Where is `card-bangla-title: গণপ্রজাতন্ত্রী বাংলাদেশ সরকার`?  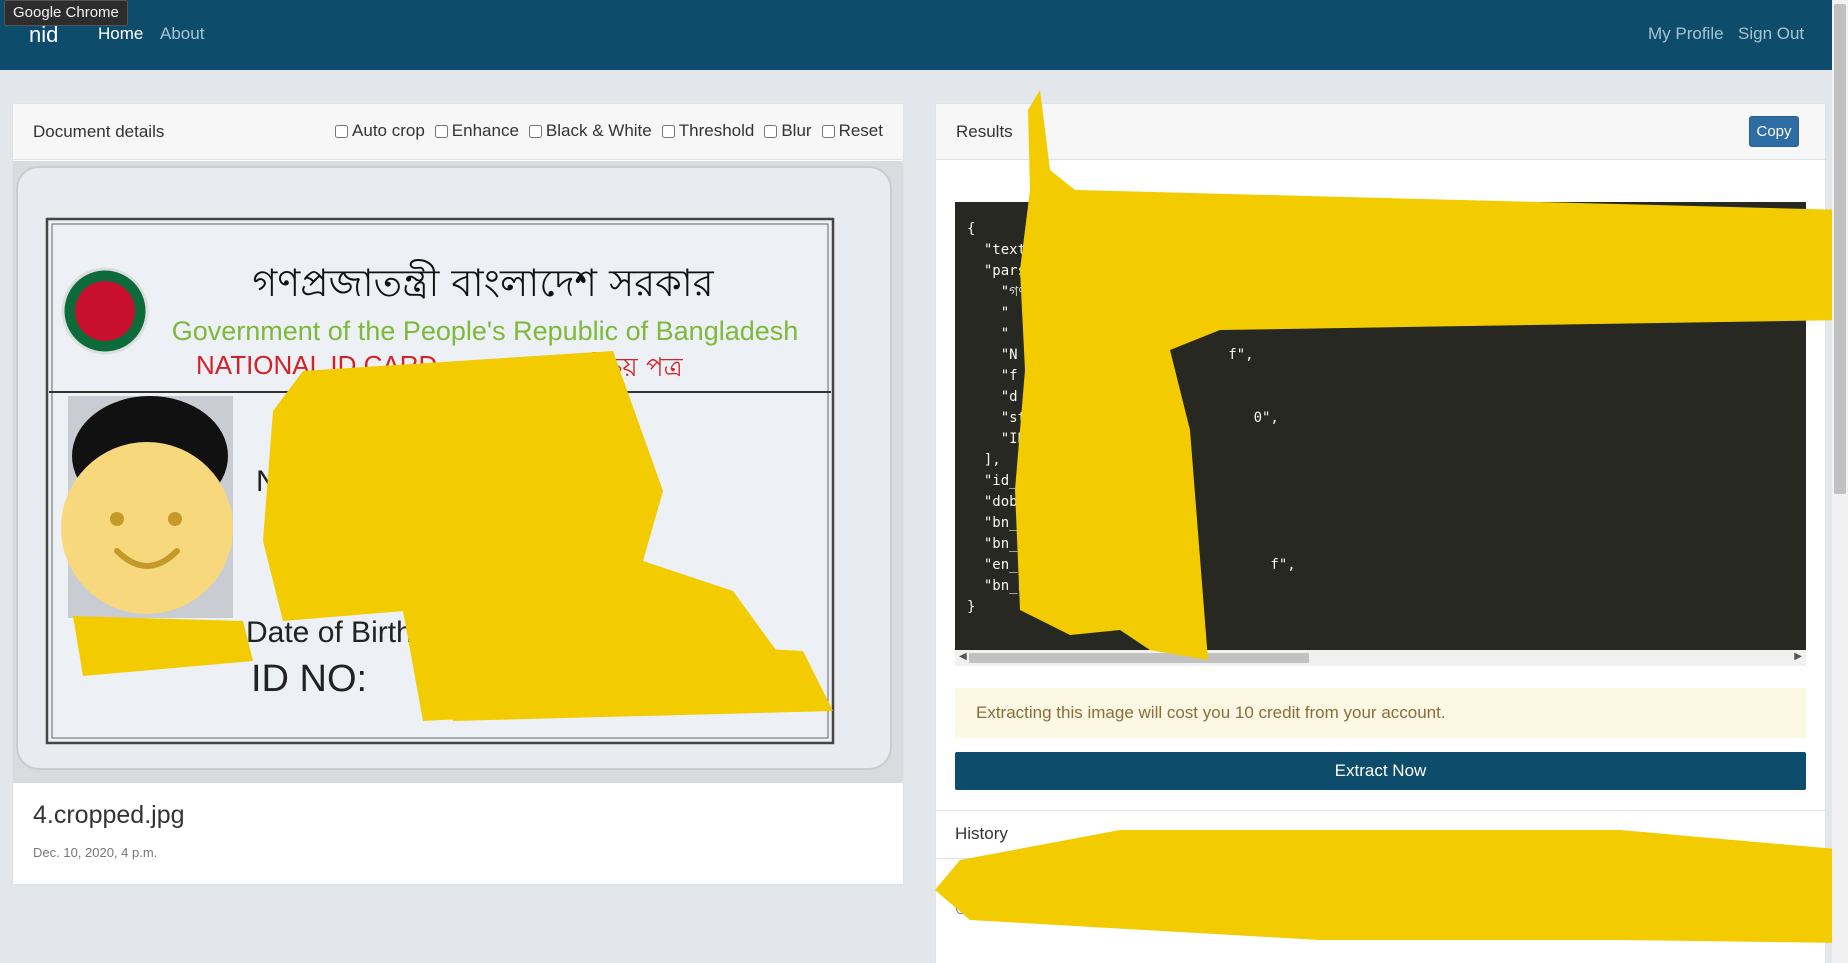
card-bangla-title: গণপ্রজাতন্ত্রী বাংলাদেশ সরকার is located at coordinates (483, 282).